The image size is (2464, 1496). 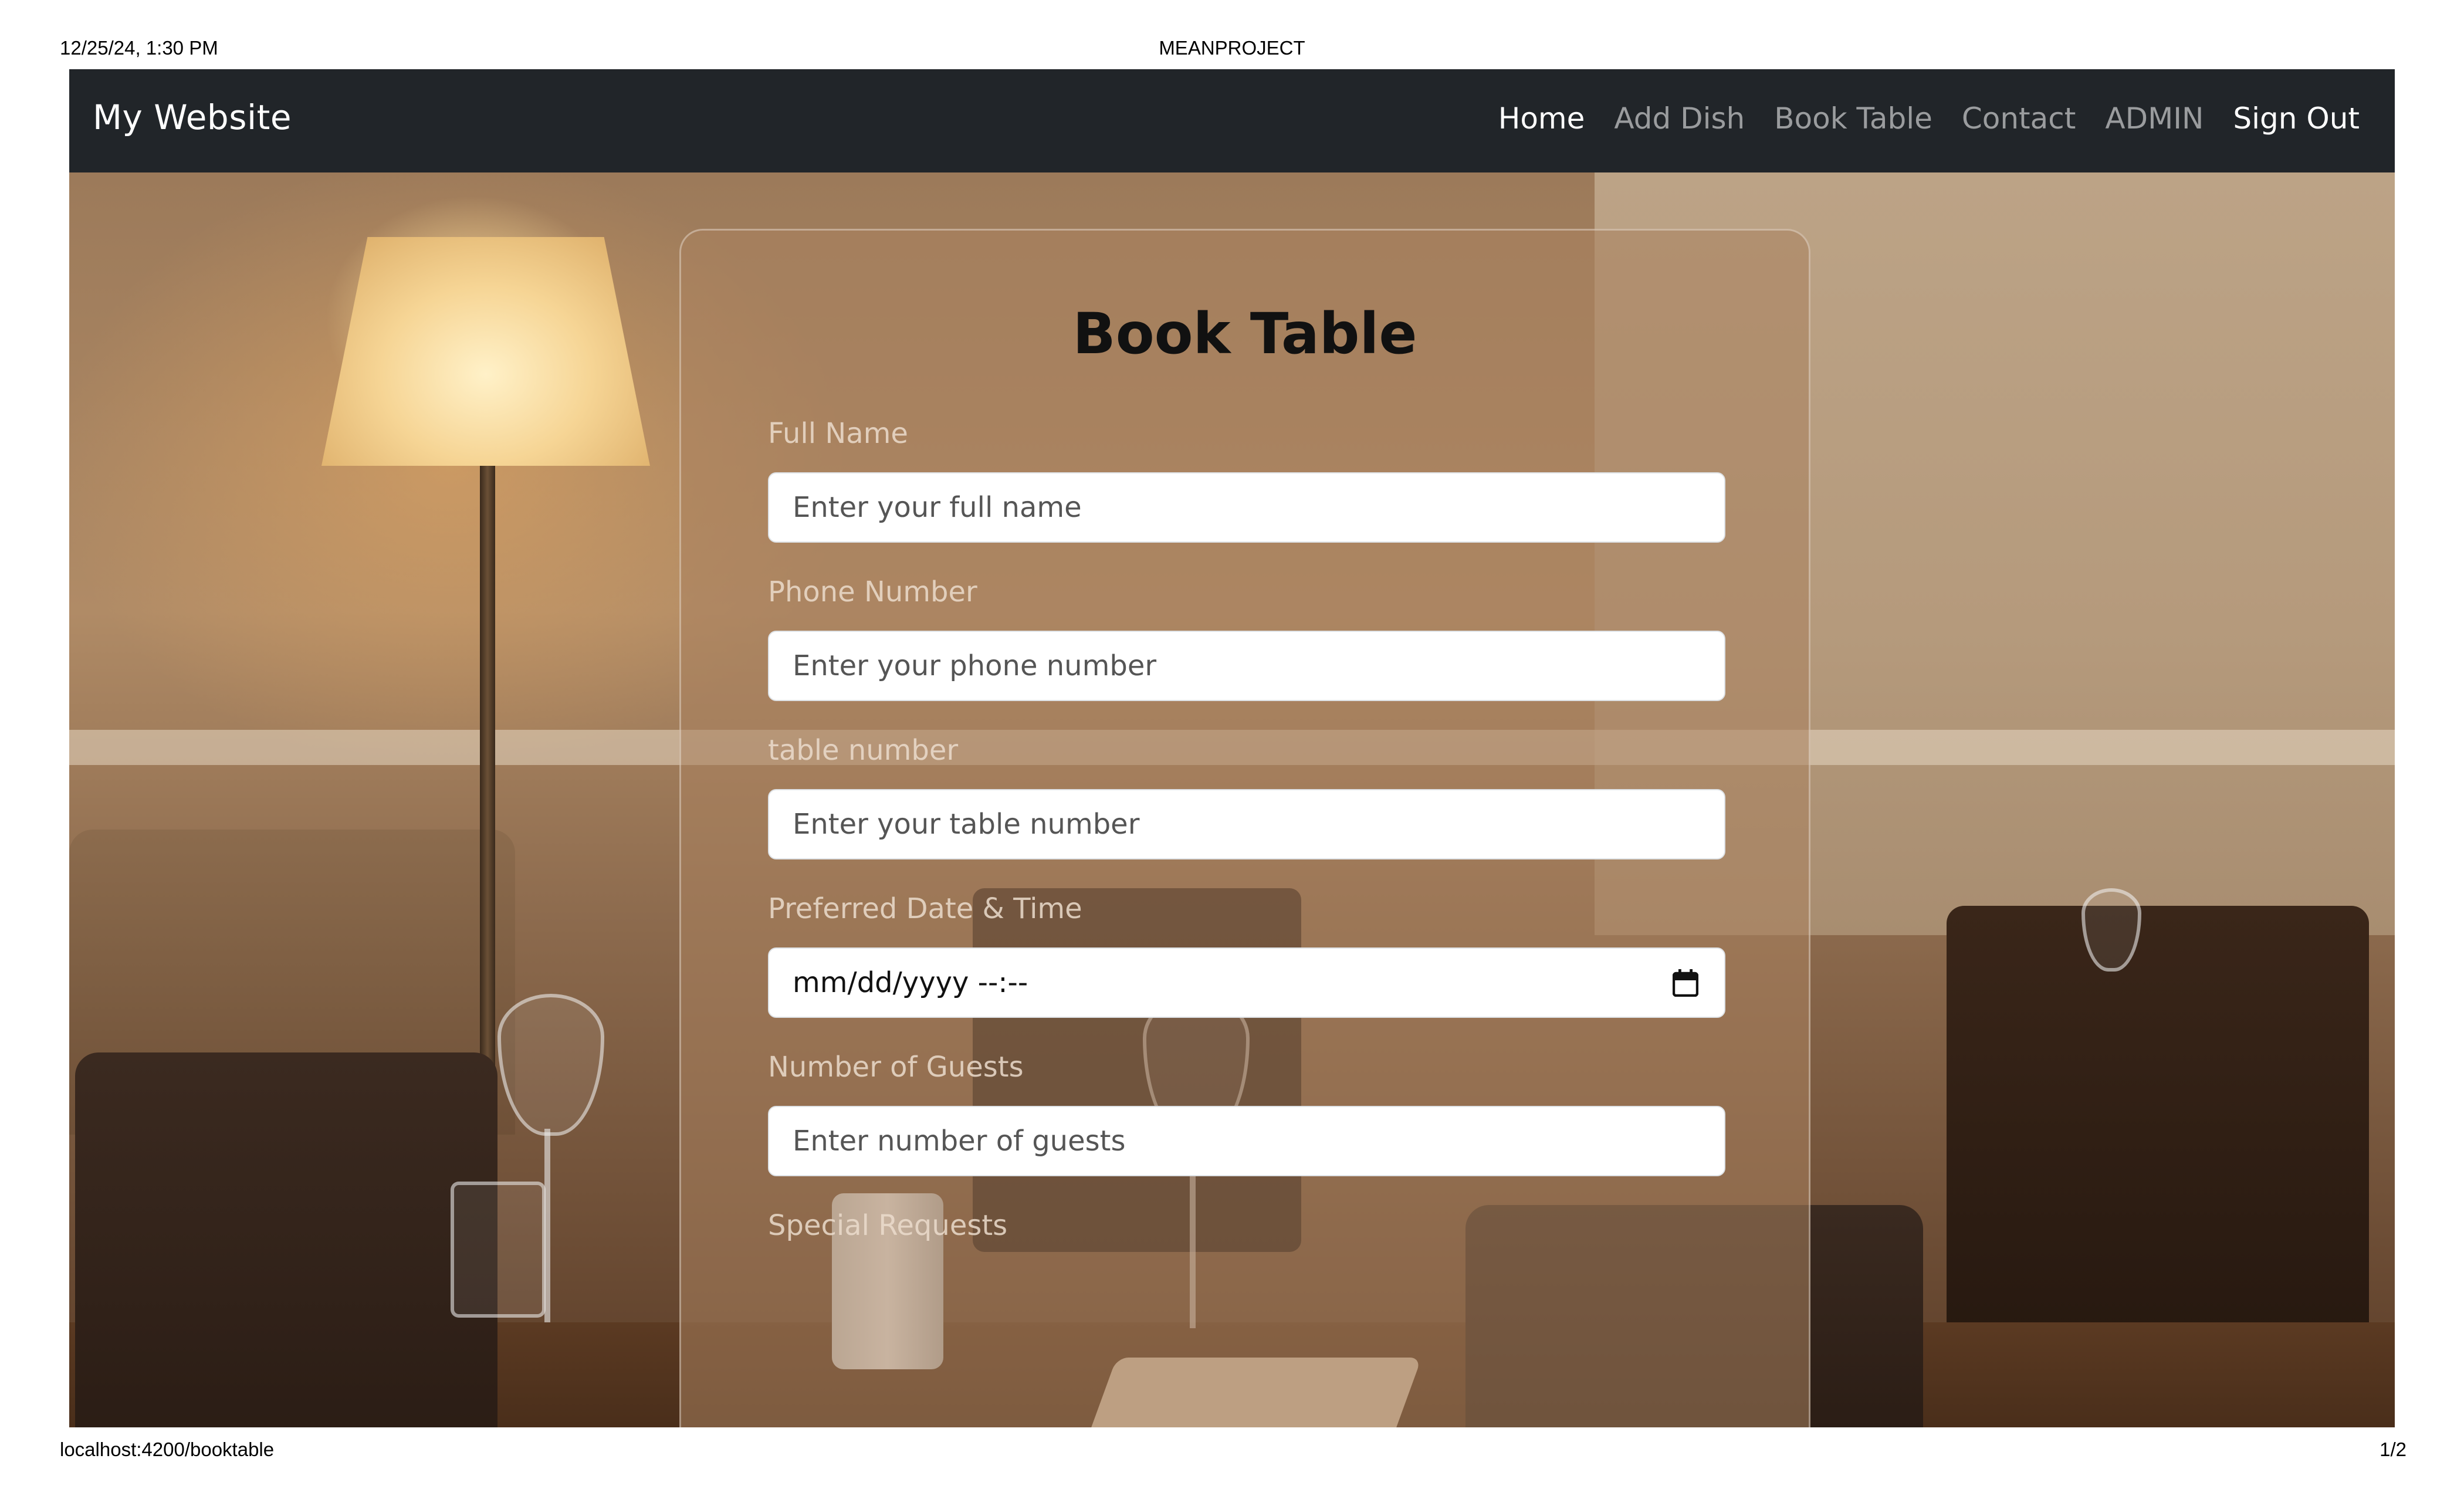 What do you see at coordinates (192, 117) in the screenshot?
I see `brand-link: My Website` at bounding box center [192, 117].